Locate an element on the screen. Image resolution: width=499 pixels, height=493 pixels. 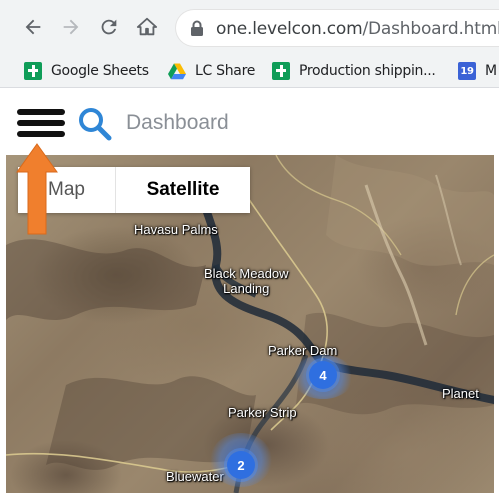
back-arrow-icon is located at coordinates (33, 27).